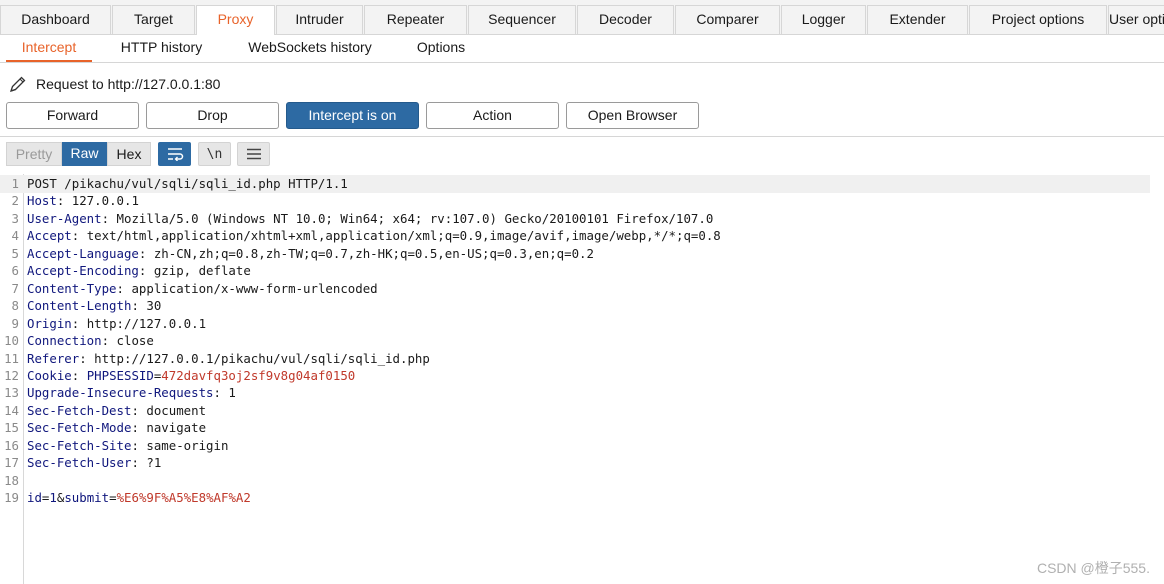 The width and height of the screenshot is (1164, 584). I want to click on request-line: 14 Sec-Fetch-Dest: document, so click(575, 411).